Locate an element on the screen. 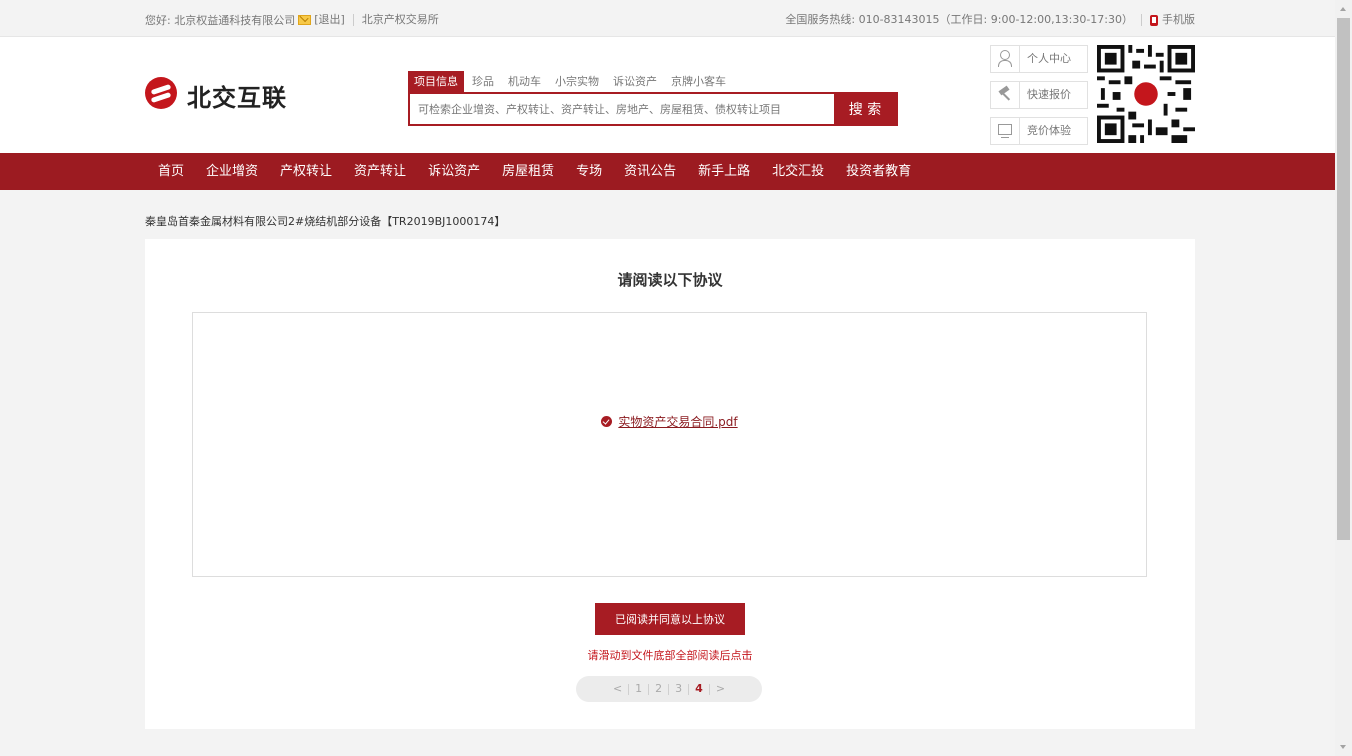 The height and width of the screenshot is (756, 1352). quick-link-label: 个人中心 is located at coordinates (1049, 58).